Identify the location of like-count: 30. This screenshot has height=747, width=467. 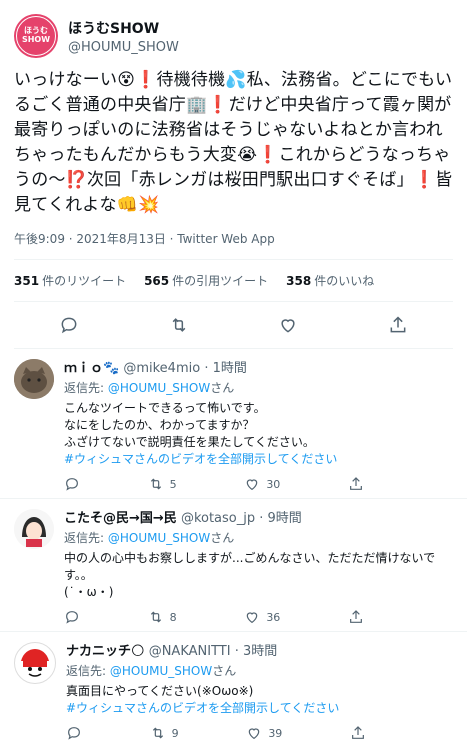
(273, 484).